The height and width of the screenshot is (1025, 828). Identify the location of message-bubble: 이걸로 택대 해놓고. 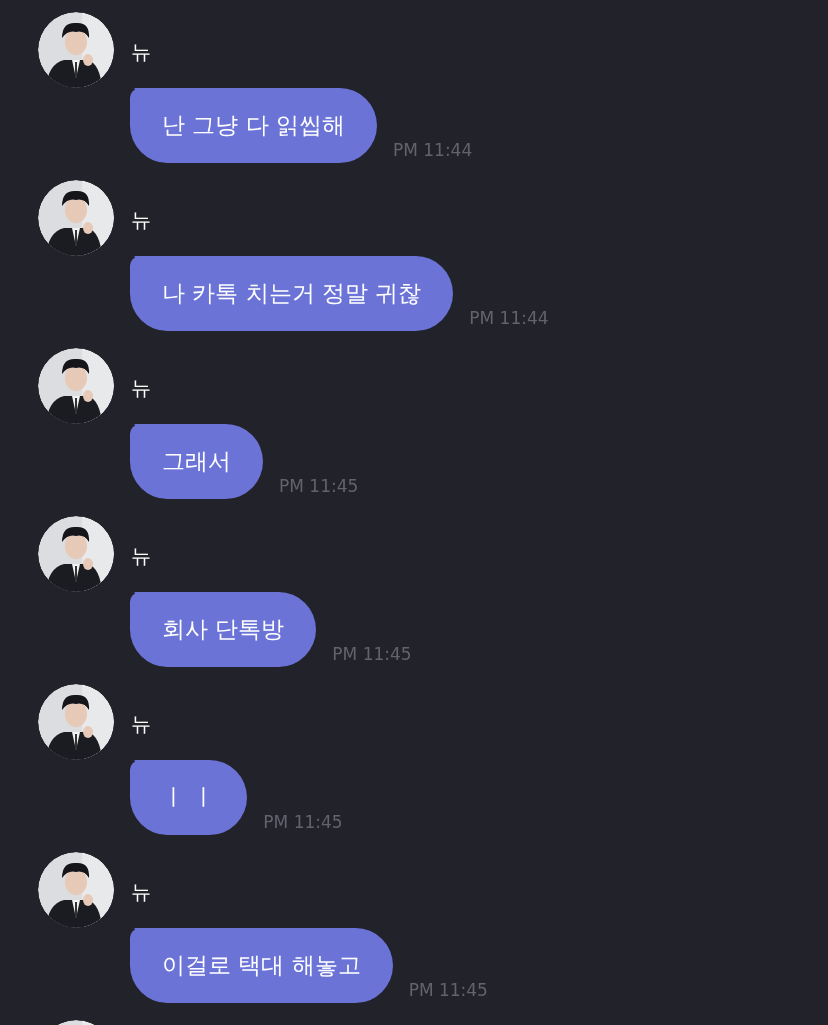
(261, 965).